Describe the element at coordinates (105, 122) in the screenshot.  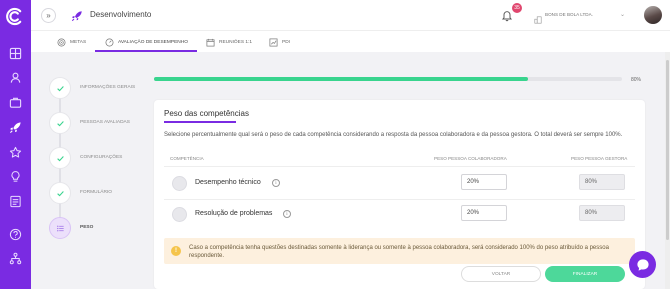
I see `step-label: PESSOAS AVALIADAS` at that location.